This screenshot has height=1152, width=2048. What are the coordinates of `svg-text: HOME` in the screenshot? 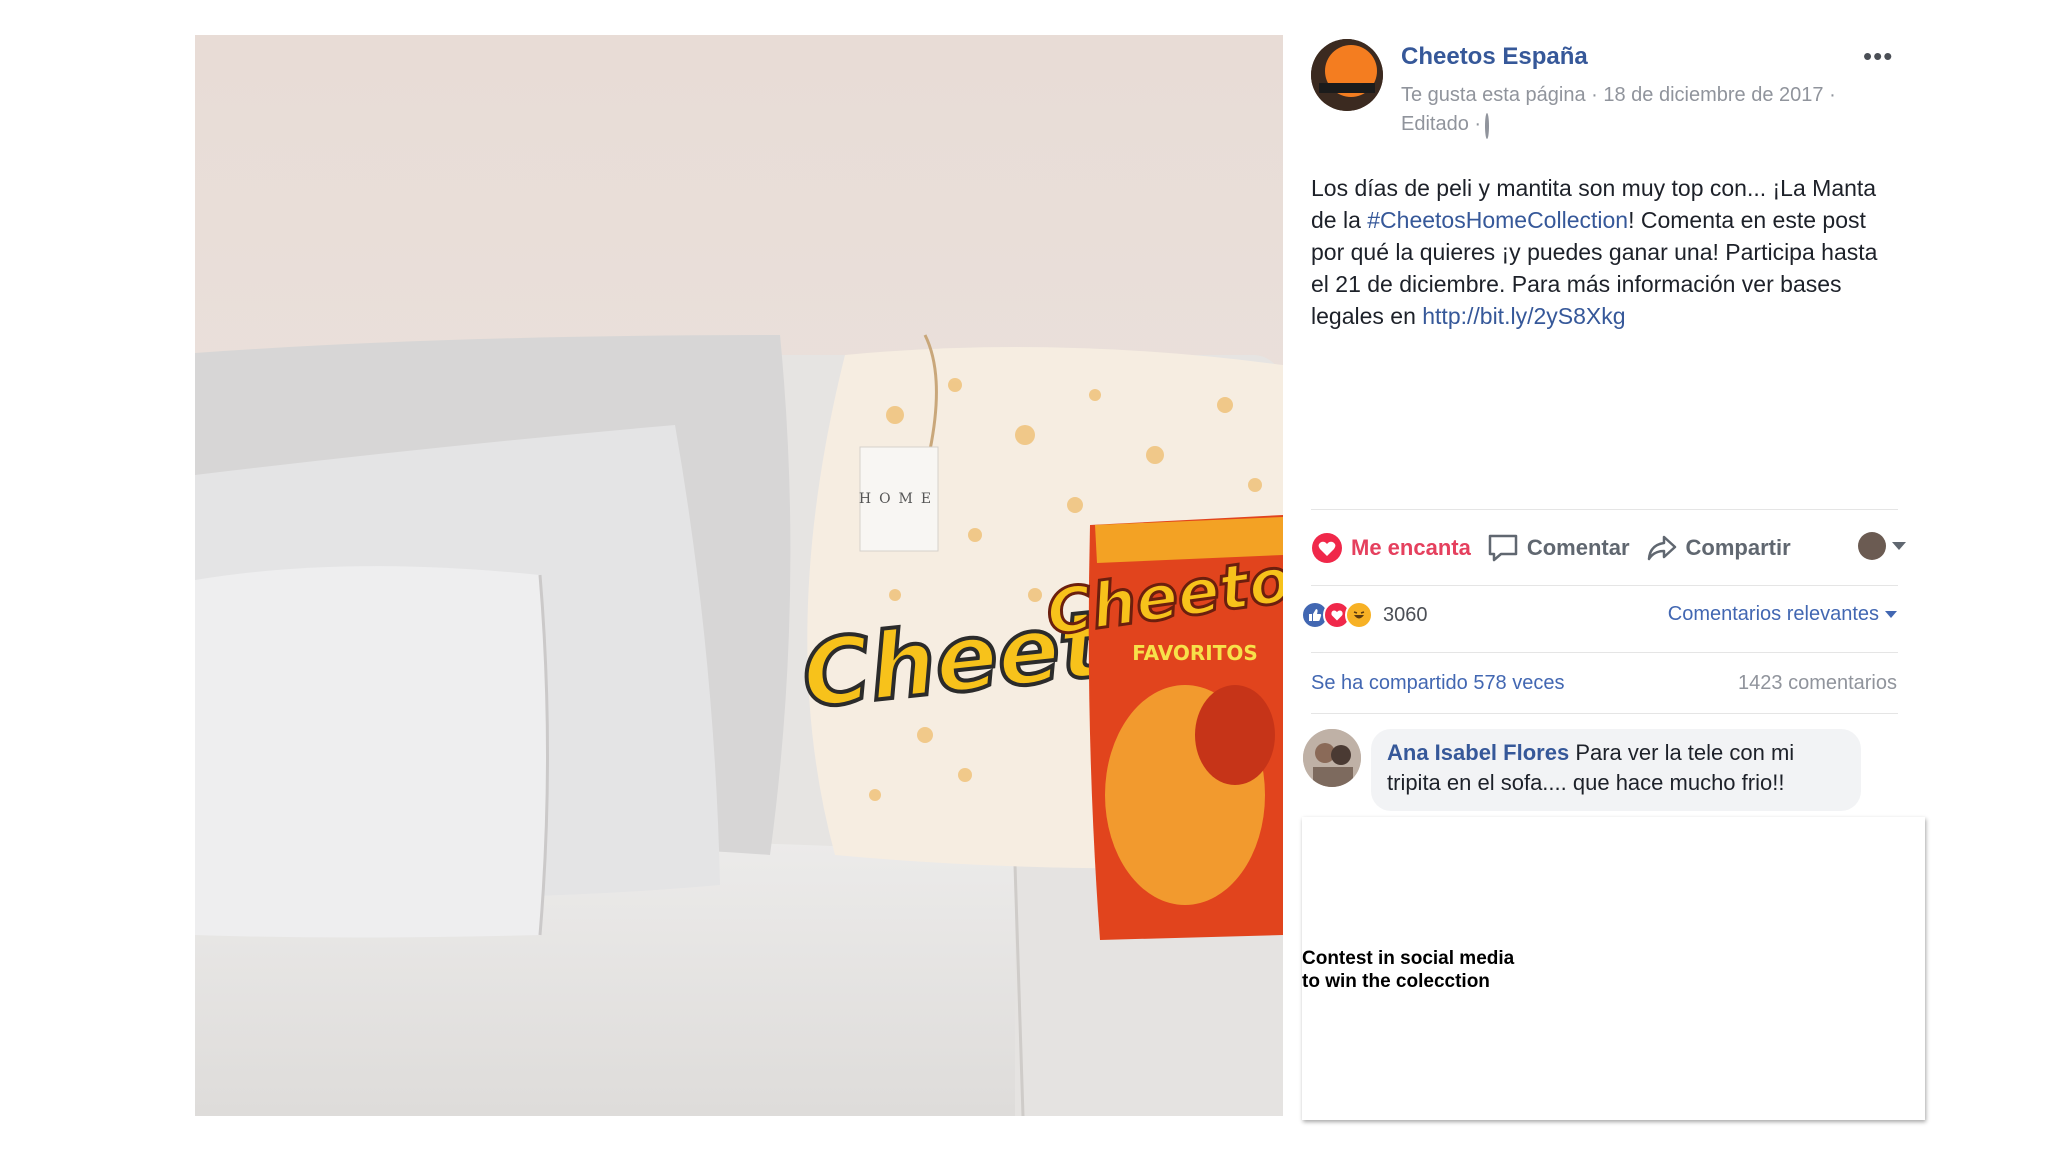 It's located at (899, 499).